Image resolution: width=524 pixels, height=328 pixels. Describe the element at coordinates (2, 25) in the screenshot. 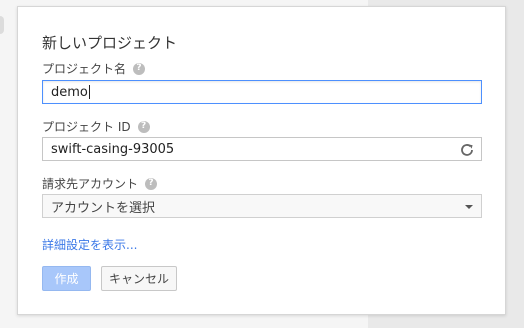

I see `background-edge` at that location.